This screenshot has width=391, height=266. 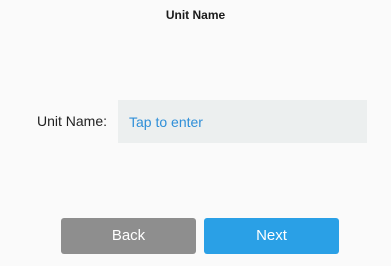 What do you see at coordinates (128, 236) in the screenshot?
I see `back-button: Back` at bounding box center [128, 236].